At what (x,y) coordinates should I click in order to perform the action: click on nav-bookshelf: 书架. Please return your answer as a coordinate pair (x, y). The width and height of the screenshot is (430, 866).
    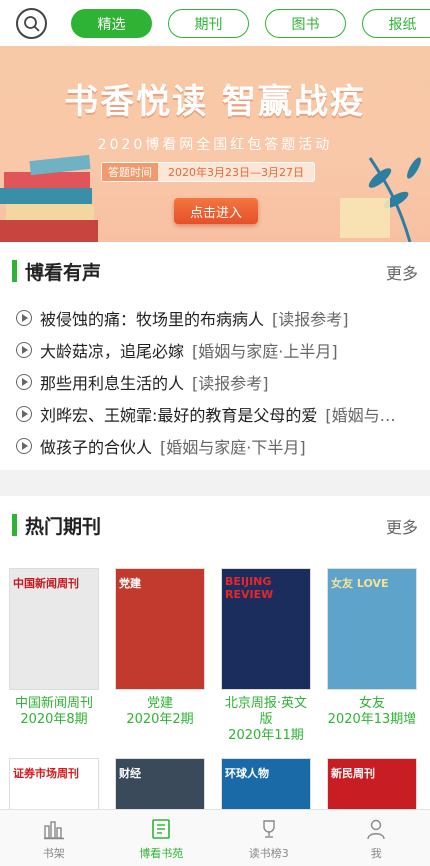
    Looking at the image, I should click on (54, 838).